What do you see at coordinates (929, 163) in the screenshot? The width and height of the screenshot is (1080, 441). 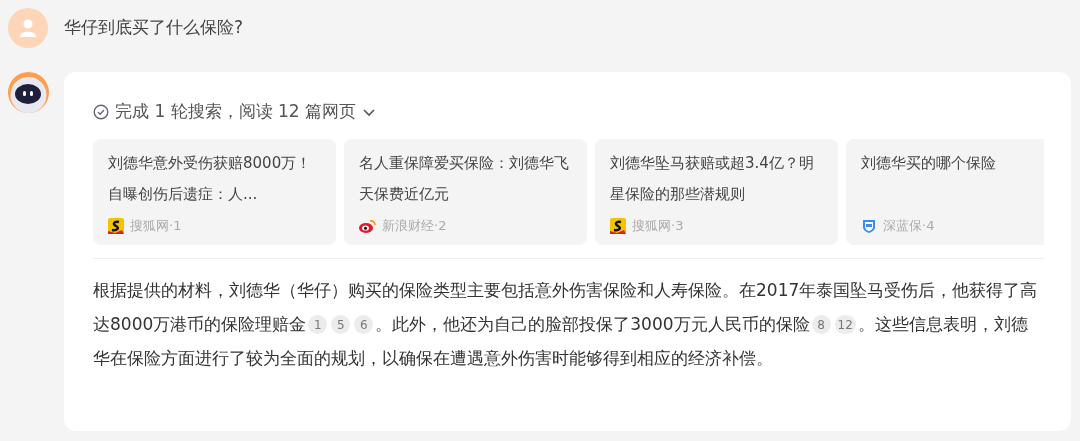 I see `source-title: 刘德华买的哪个保险` at bounding box center [929, 163].